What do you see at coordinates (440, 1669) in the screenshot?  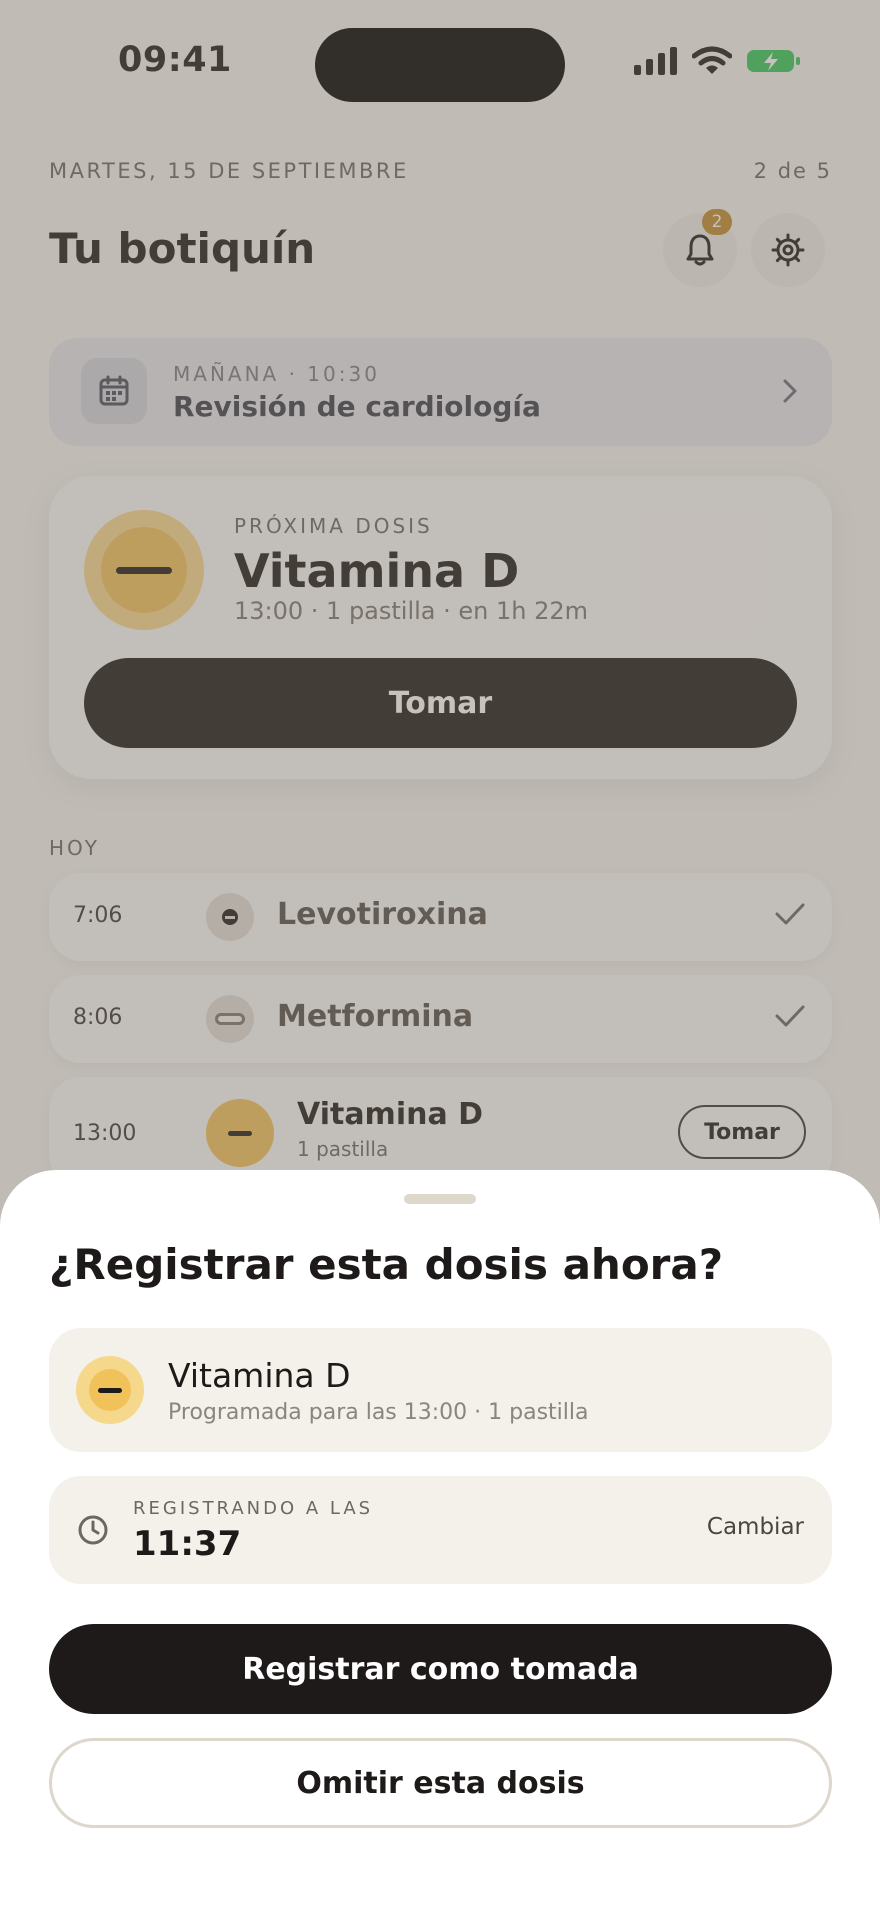 I see `register-taken-button: Registrar como tomada` at bounding box center [440, 1669].